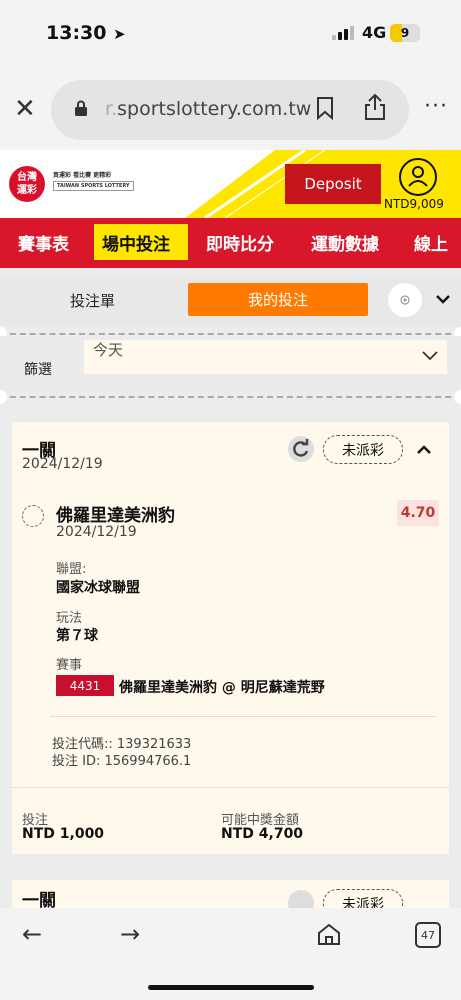 Image resolution: width=461 pixels, height=1000 pixels. What do you see at coordinates (240, 242) in the screenshot?
I see `nav-item-live-scores: 即時比分` at bounding box center [240, 242].